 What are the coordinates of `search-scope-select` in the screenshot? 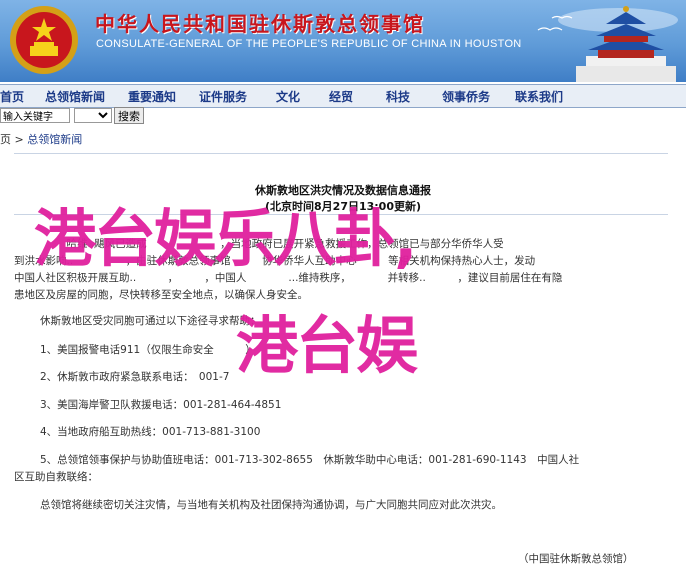 It's located at (93, 115).